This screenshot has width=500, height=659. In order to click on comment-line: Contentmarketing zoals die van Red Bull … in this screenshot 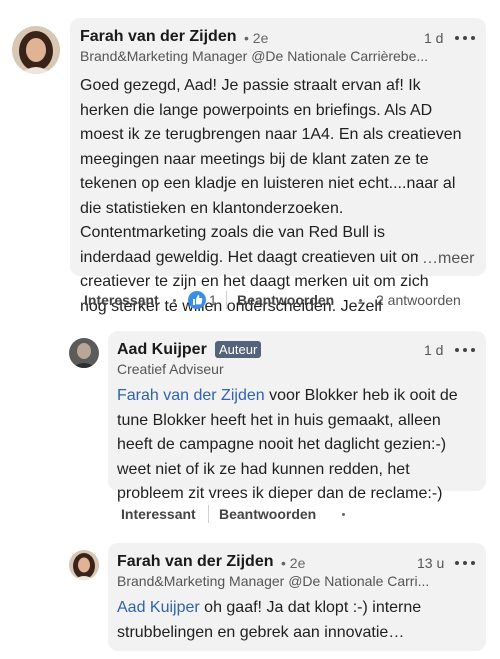, I will do `click(233, 232)`.